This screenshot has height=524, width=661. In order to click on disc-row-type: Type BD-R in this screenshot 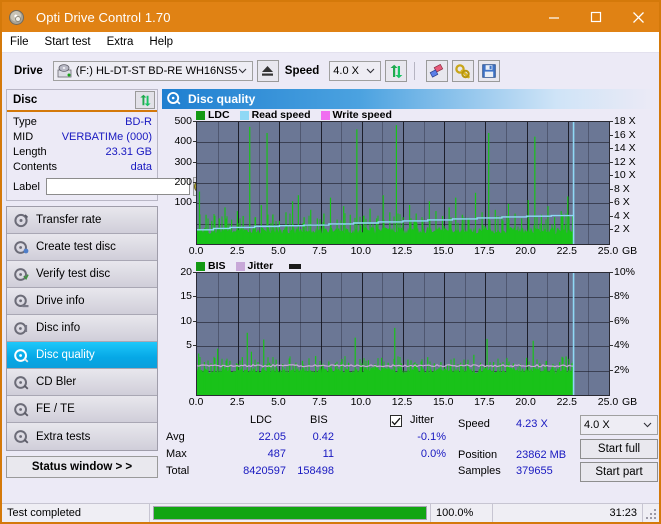, I will do `click(82, 122)`.